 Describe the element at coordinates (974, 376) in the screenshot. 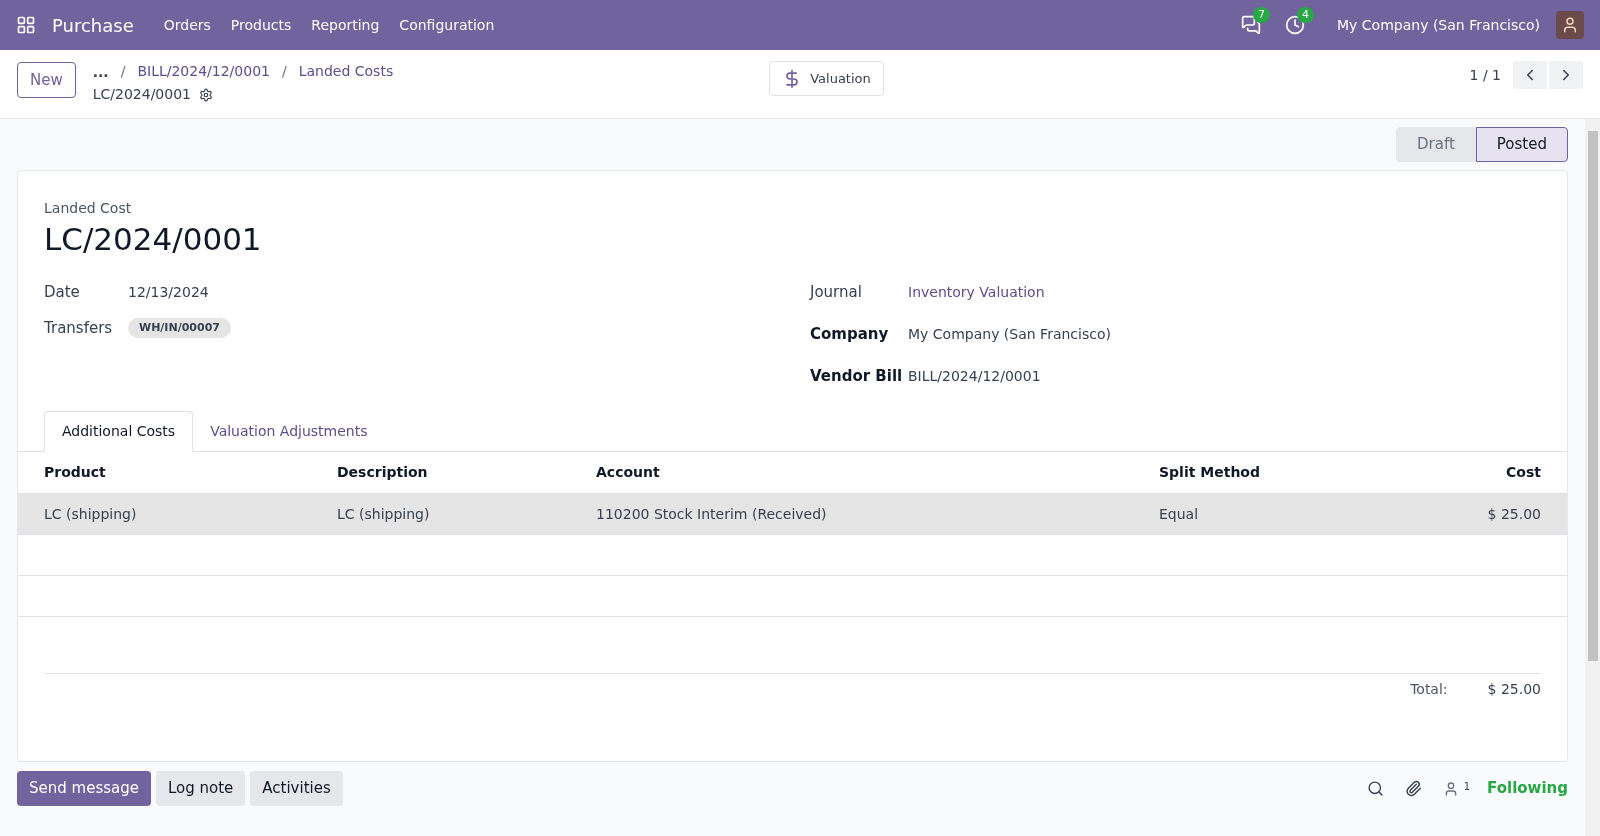

I see `field-value: BILL/2024/12/0001` at that location.